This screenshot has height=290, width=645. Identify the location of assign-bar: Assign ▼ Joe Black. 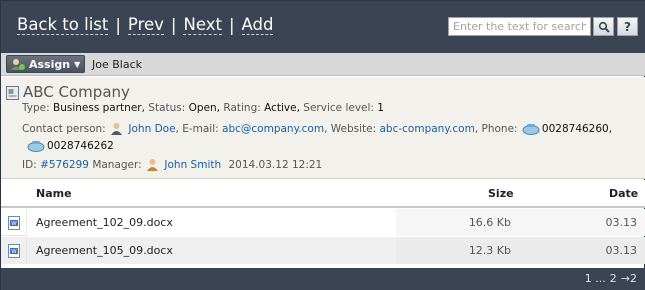
(323, 64).